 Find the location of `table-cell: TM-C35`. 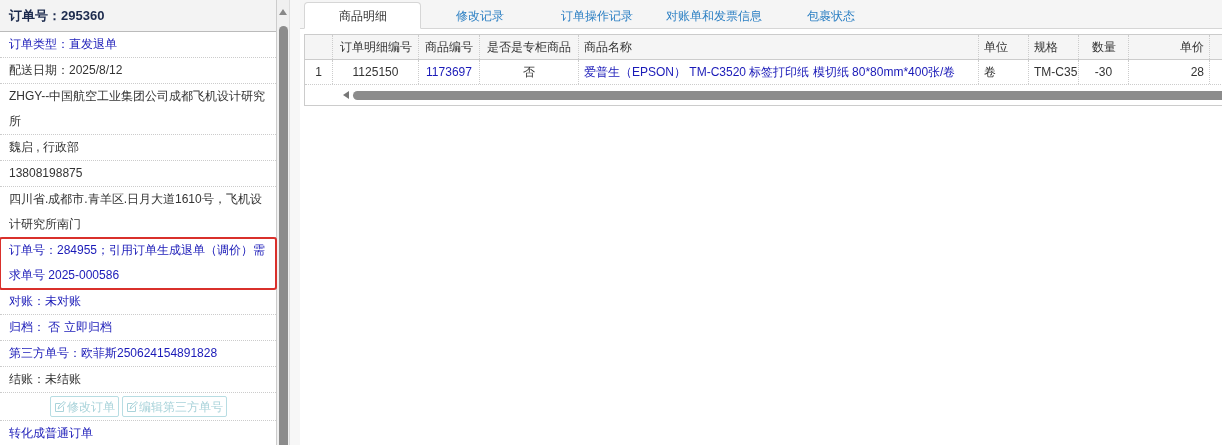

table-cell: TM-C35 is located at coordinates (1054, 72).